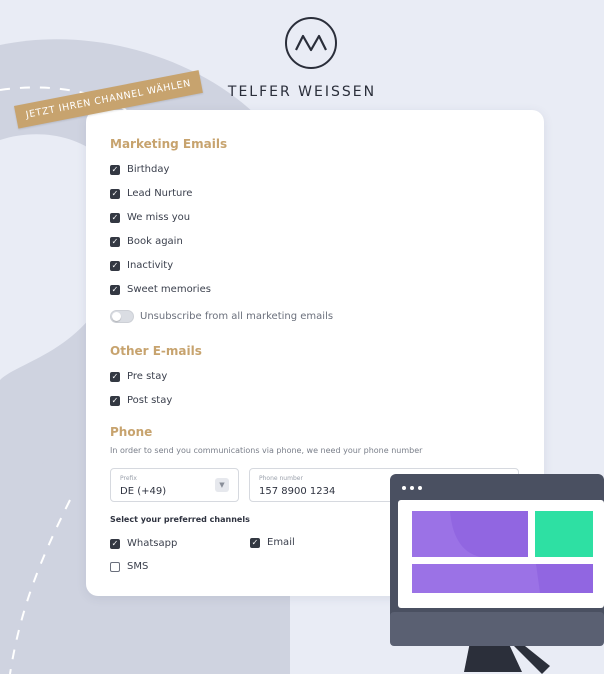  I want to click on checkbox-pre-stay: Pre stay, so click(138, 376).